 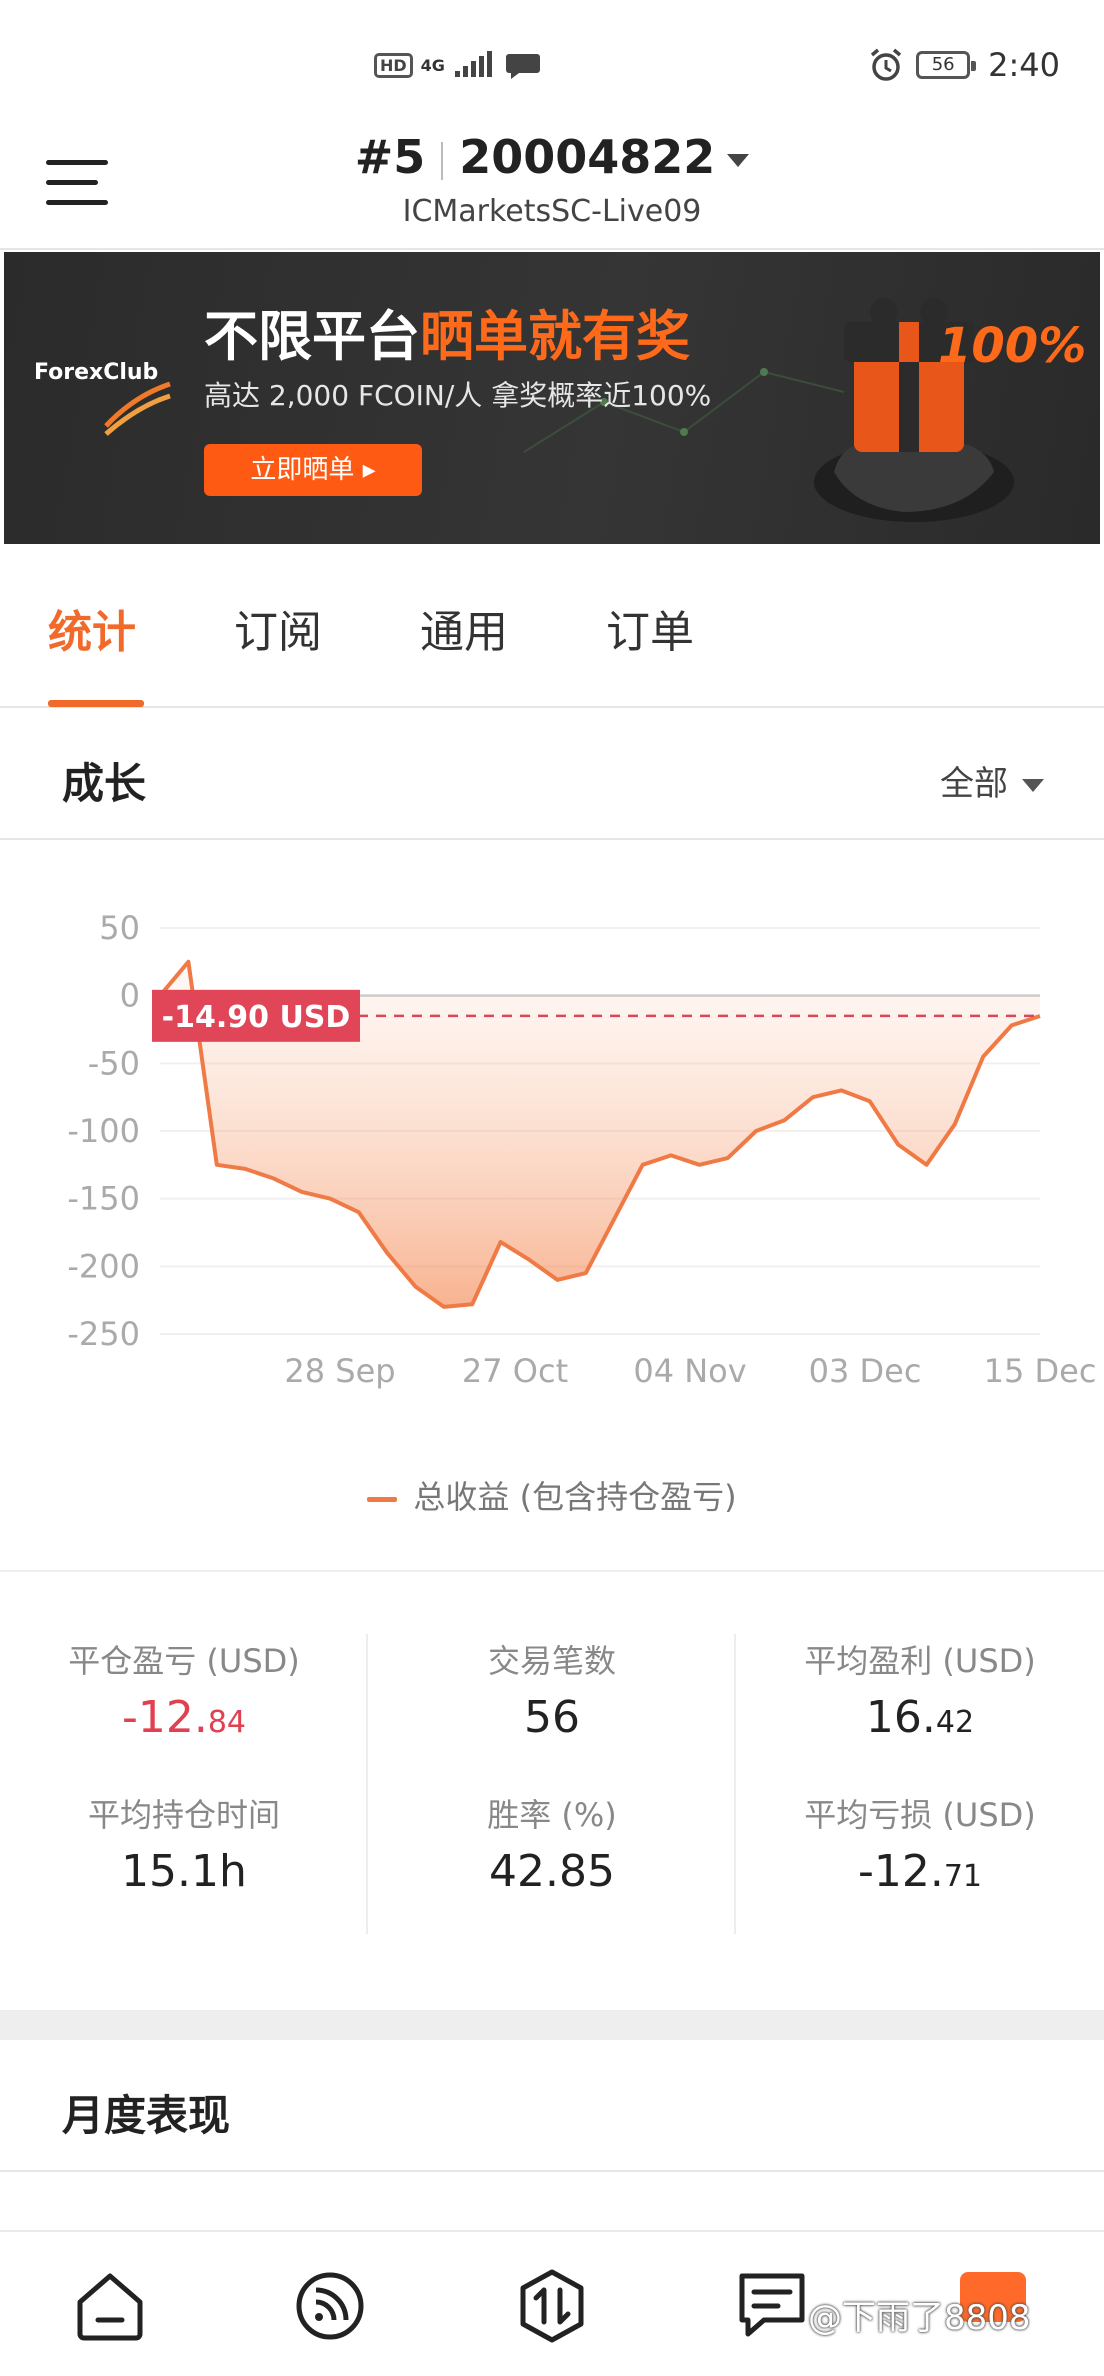 I want to click on stat-avg-loss: 平均亏损 (USD) -12.71, so click(x=920, y=1843).